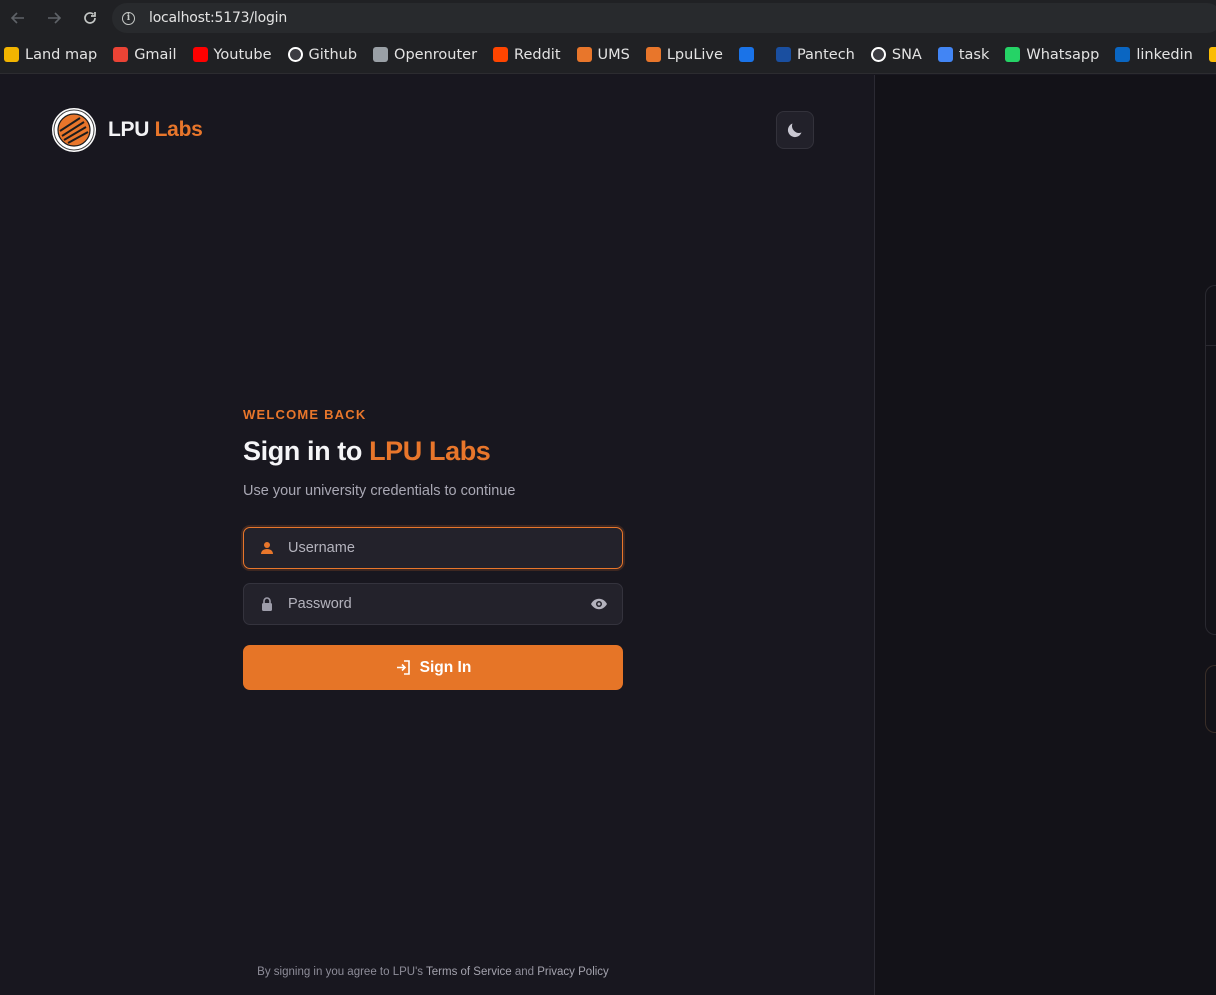 The height and width of the screenshot is (995, 1216). I want to click on bookmark-label: SNA, so click(906, 54).